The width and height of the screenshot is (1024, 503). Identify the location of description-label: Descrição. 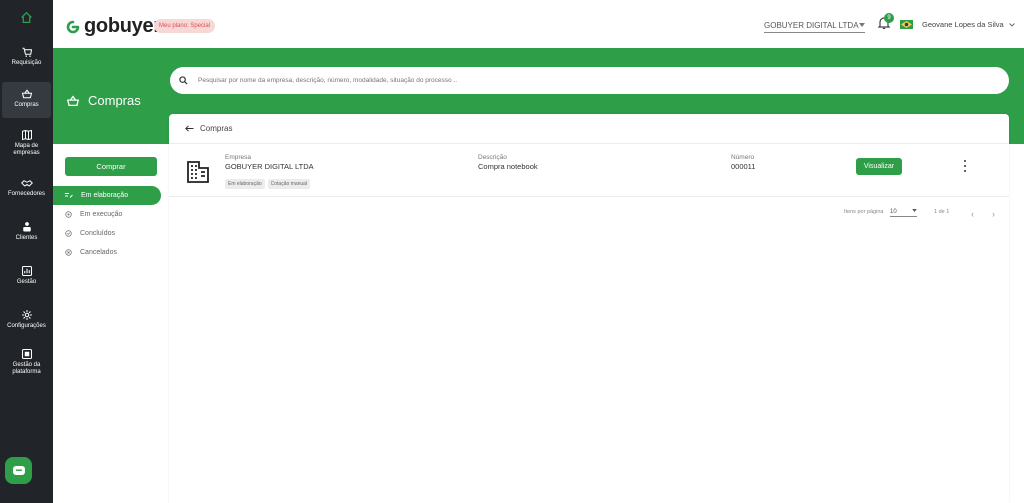
(492, 157).